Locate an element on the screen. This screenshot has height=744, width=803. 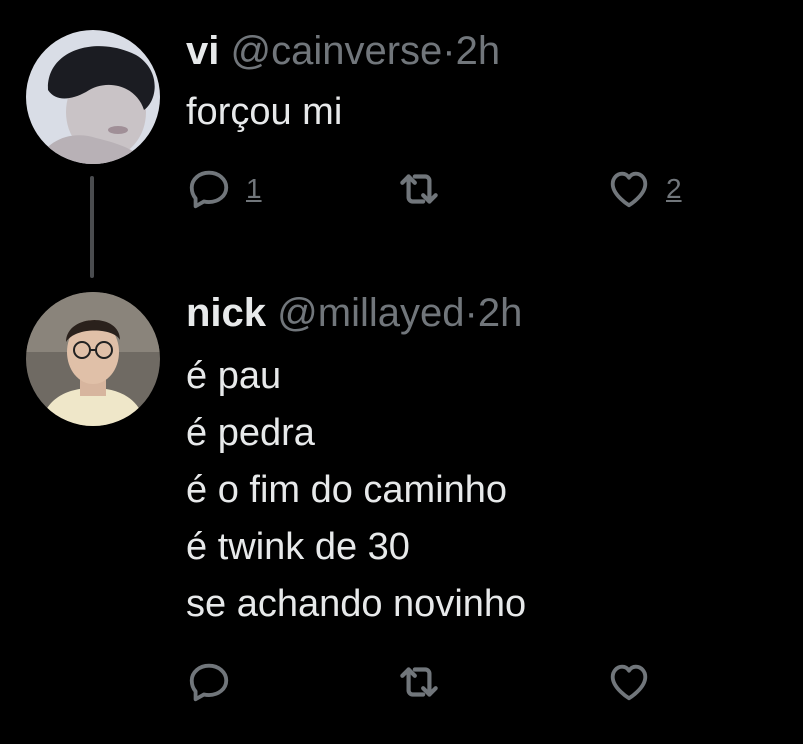
tweet-header: vi @cainverse·2h is located at coordinates (343, 51).